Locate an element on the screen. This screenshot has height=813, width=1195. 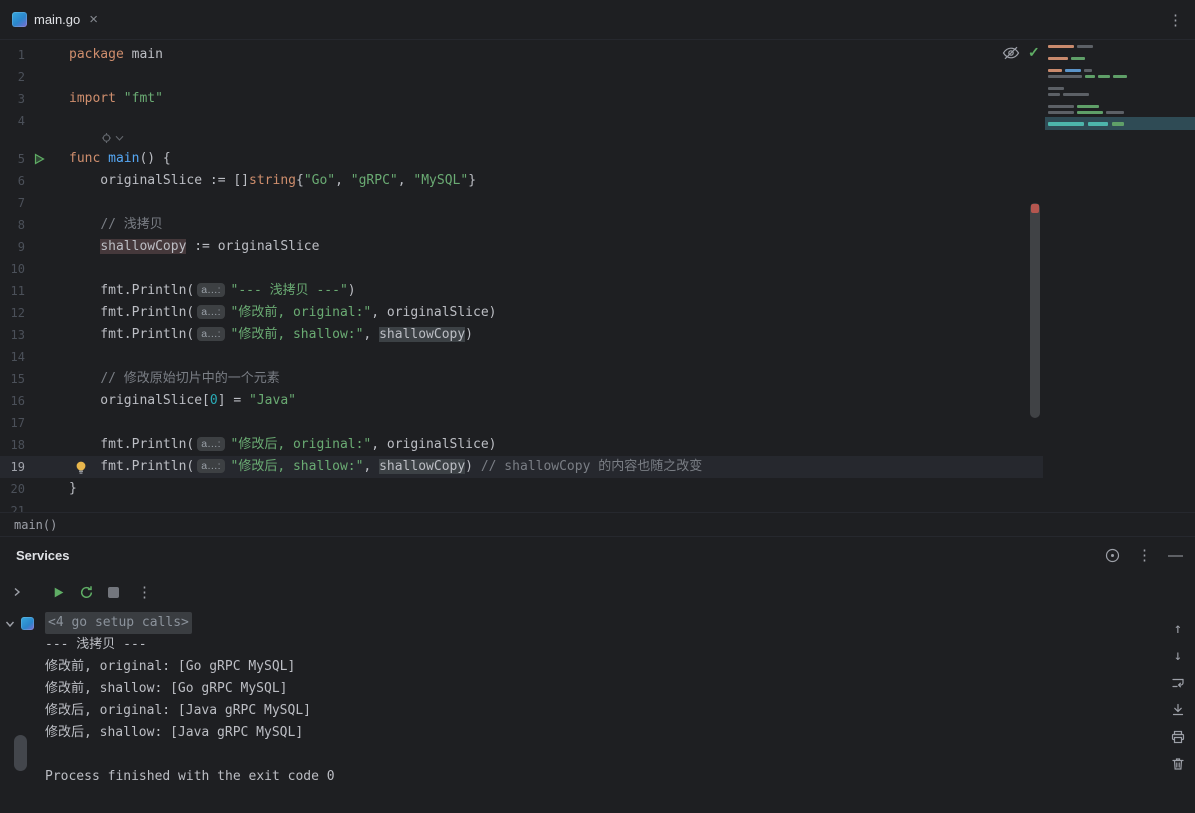
services-scrollbar-thumb is located at coordinates (20, 753).